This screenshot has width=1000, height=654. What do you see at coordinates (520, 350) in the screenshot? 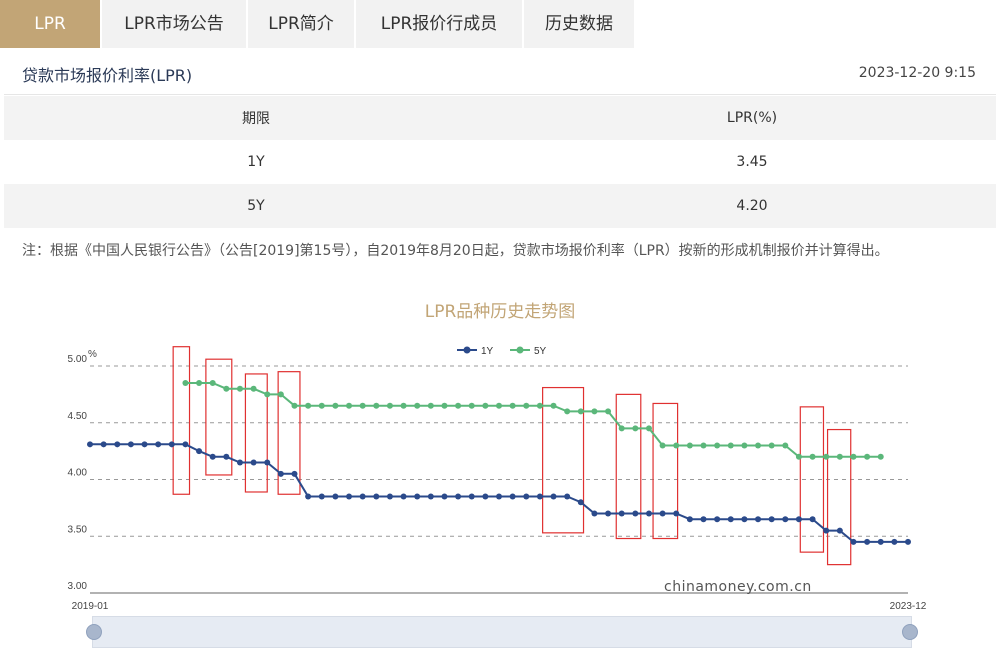
I see `legend-marker-5y` at bounding box center [520, 350].